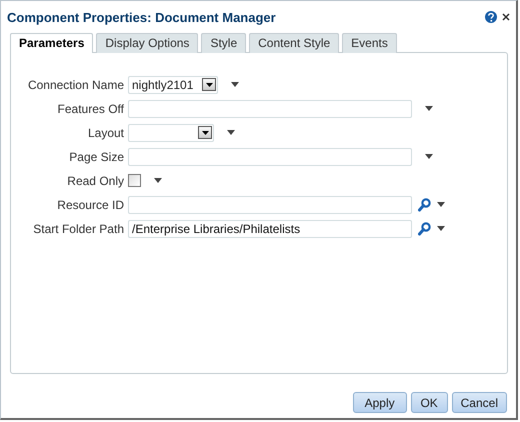 The height and width of the screenshot is (422, 520). Describe the element at coordinates (173, 85) in the screenshot. I see `select-field: nightly2101` at that location.